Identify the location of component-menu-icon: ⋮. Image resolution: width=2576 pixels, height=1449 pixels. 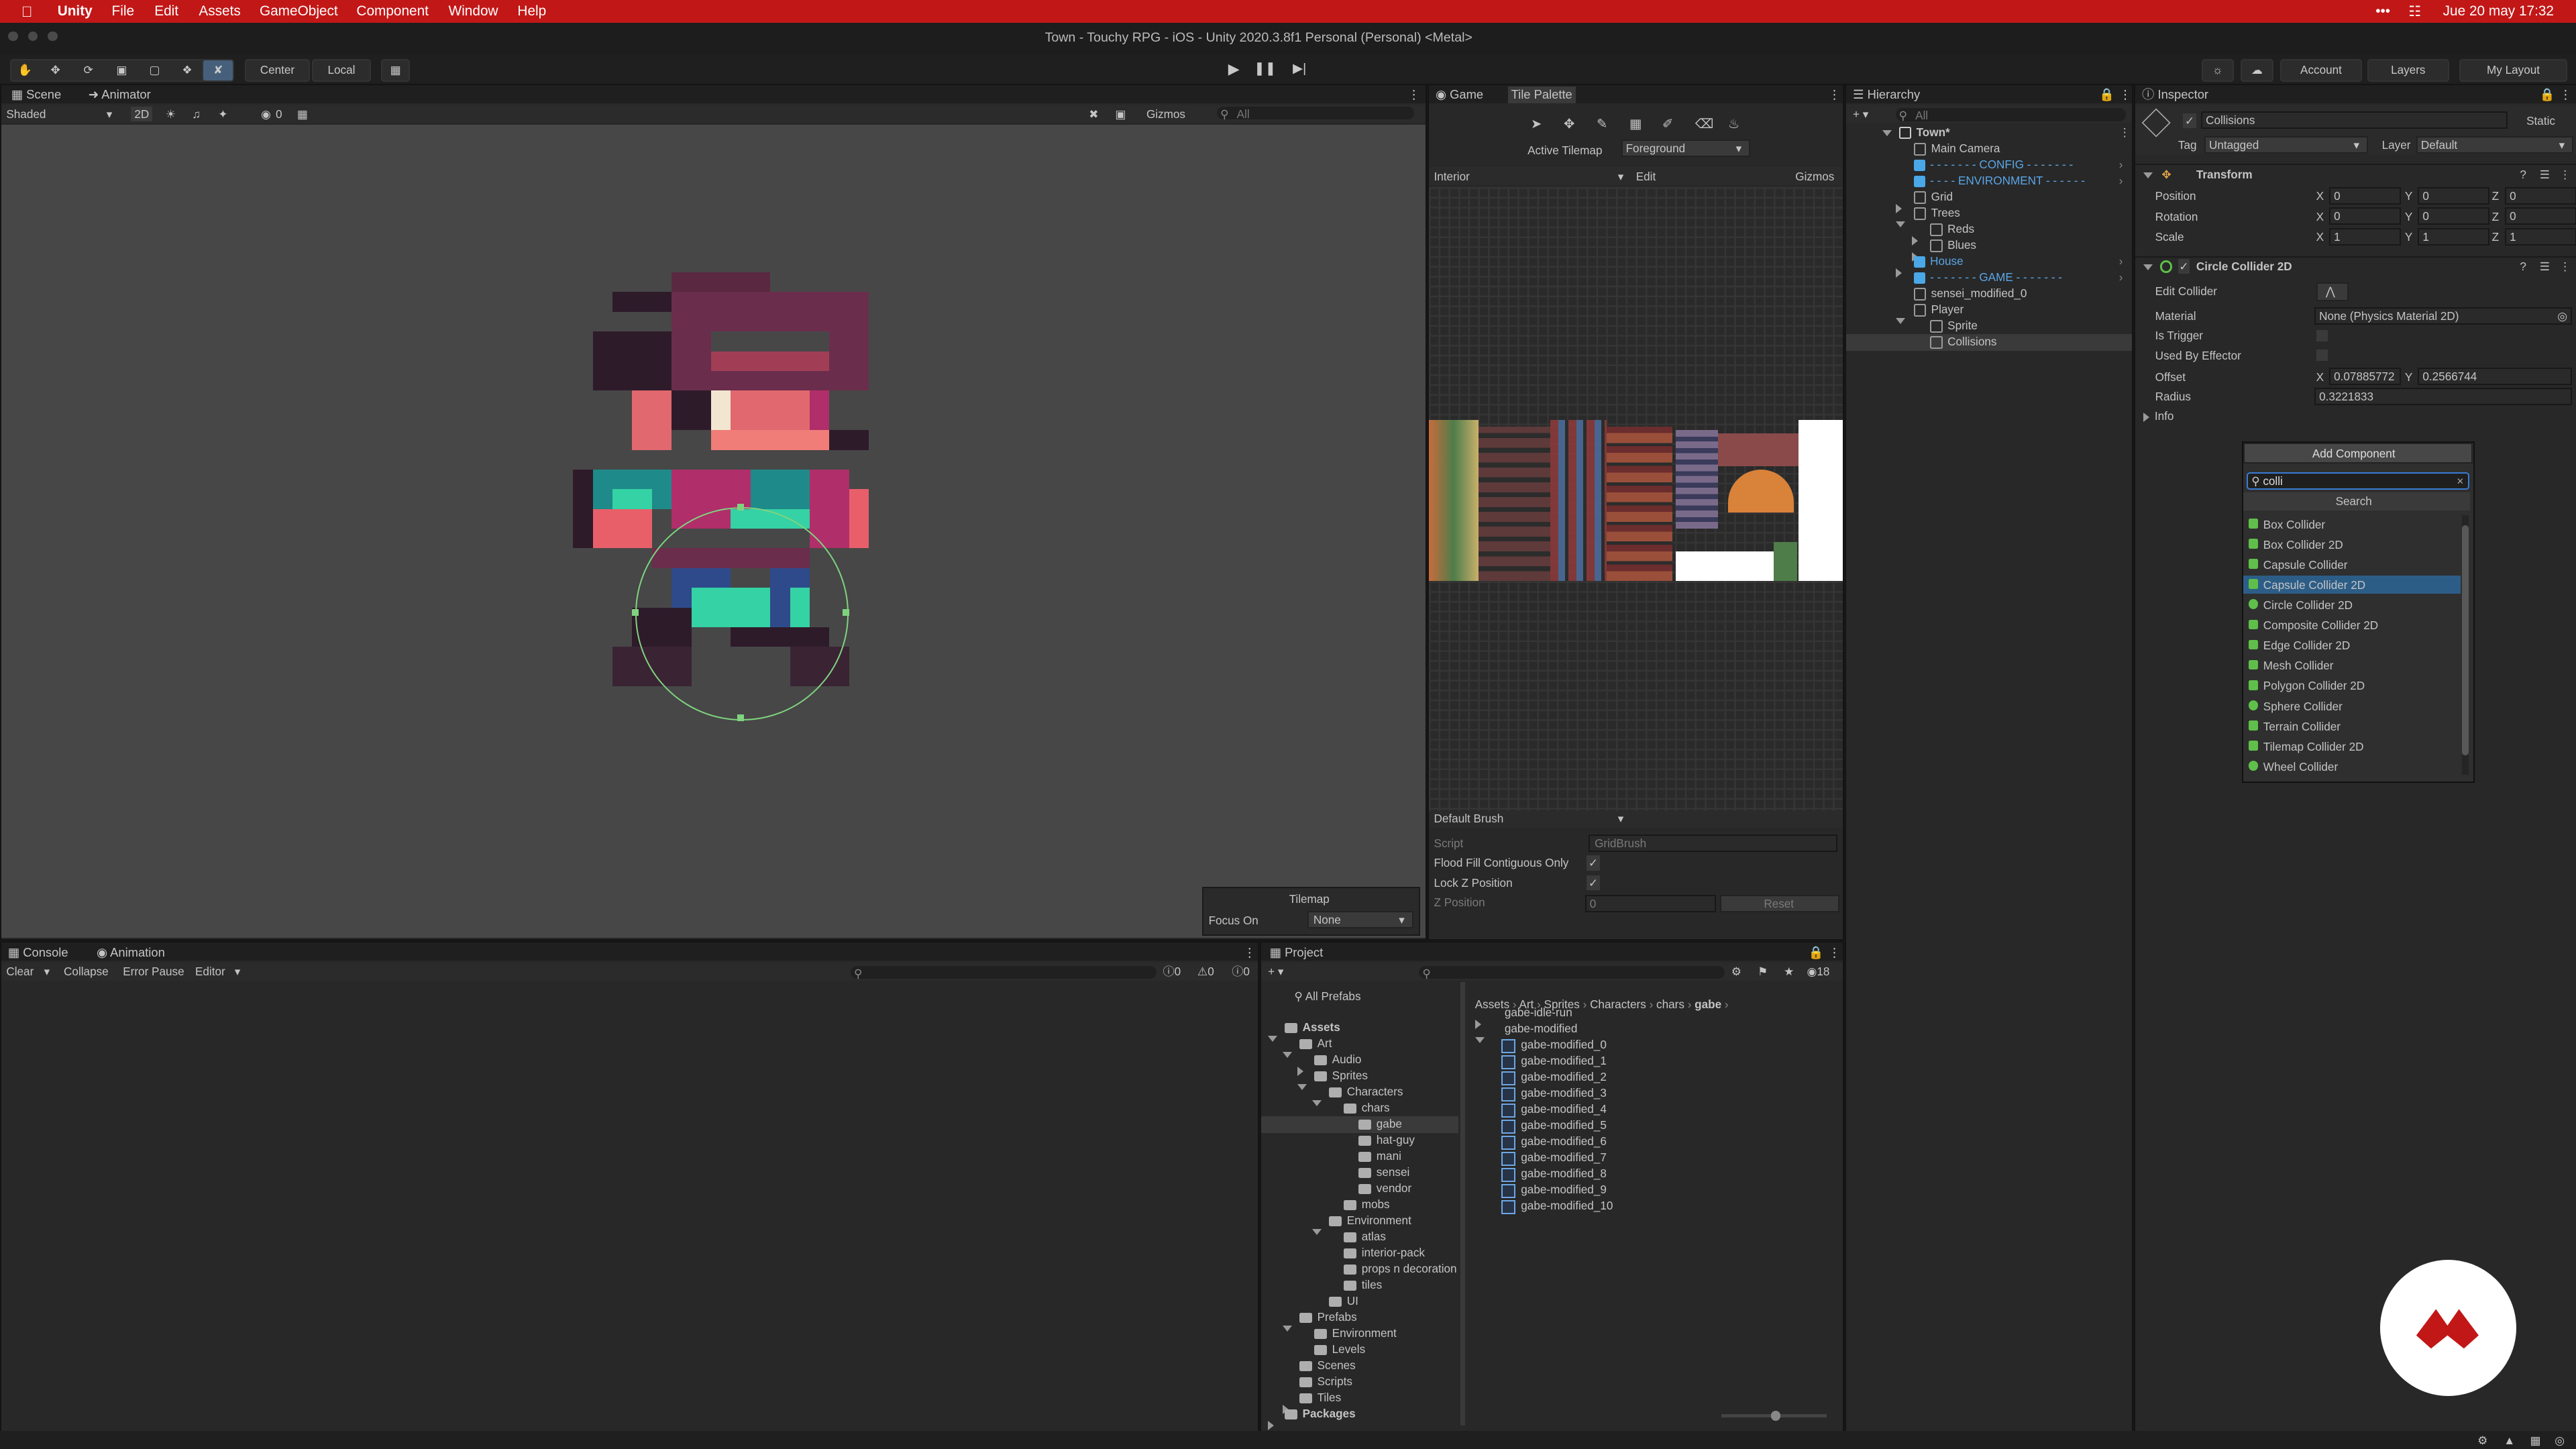
(2565, 174).